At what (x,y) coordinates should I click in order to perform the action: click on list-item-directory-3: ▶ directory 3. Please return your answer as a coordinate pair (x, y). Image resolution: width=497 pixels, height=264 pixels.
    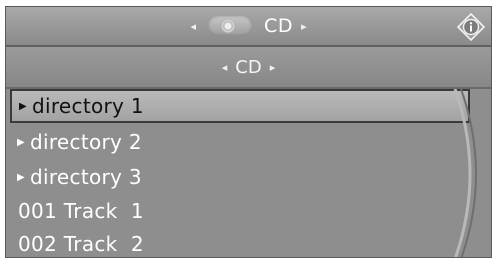
    Looking at the image, I should click on (240, 177).